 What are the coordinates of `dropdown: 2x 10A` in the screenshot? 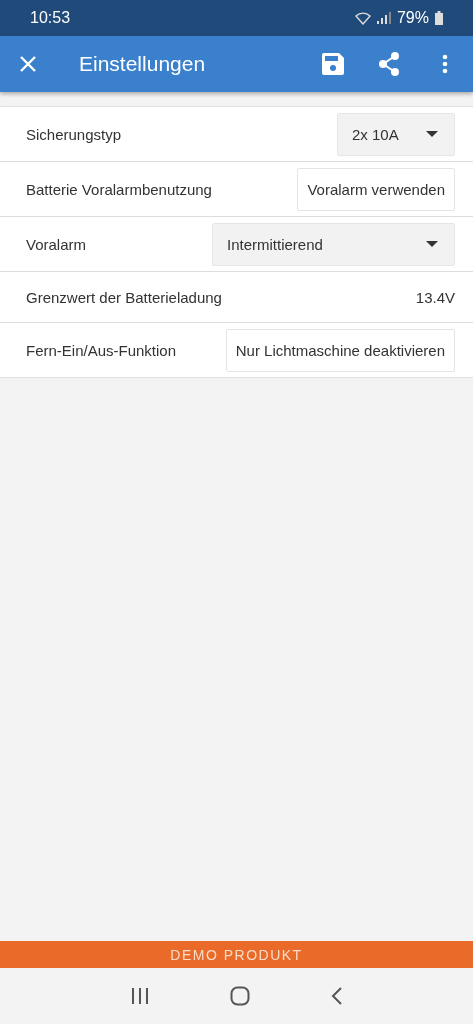 It's located at (396, 134).